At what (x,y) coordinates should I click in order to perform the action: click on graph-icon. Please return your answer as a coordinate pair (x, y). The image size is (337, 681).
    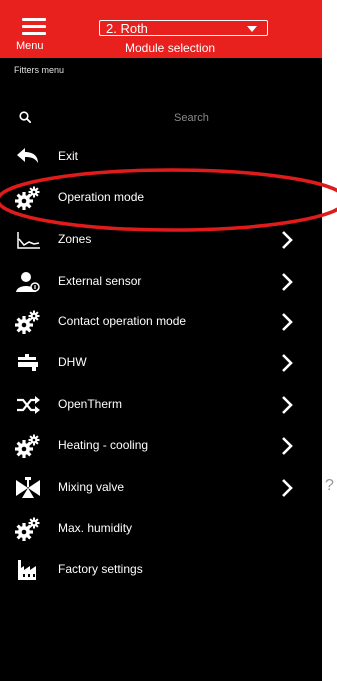
    Looking at the image, I should click on (28, 240).